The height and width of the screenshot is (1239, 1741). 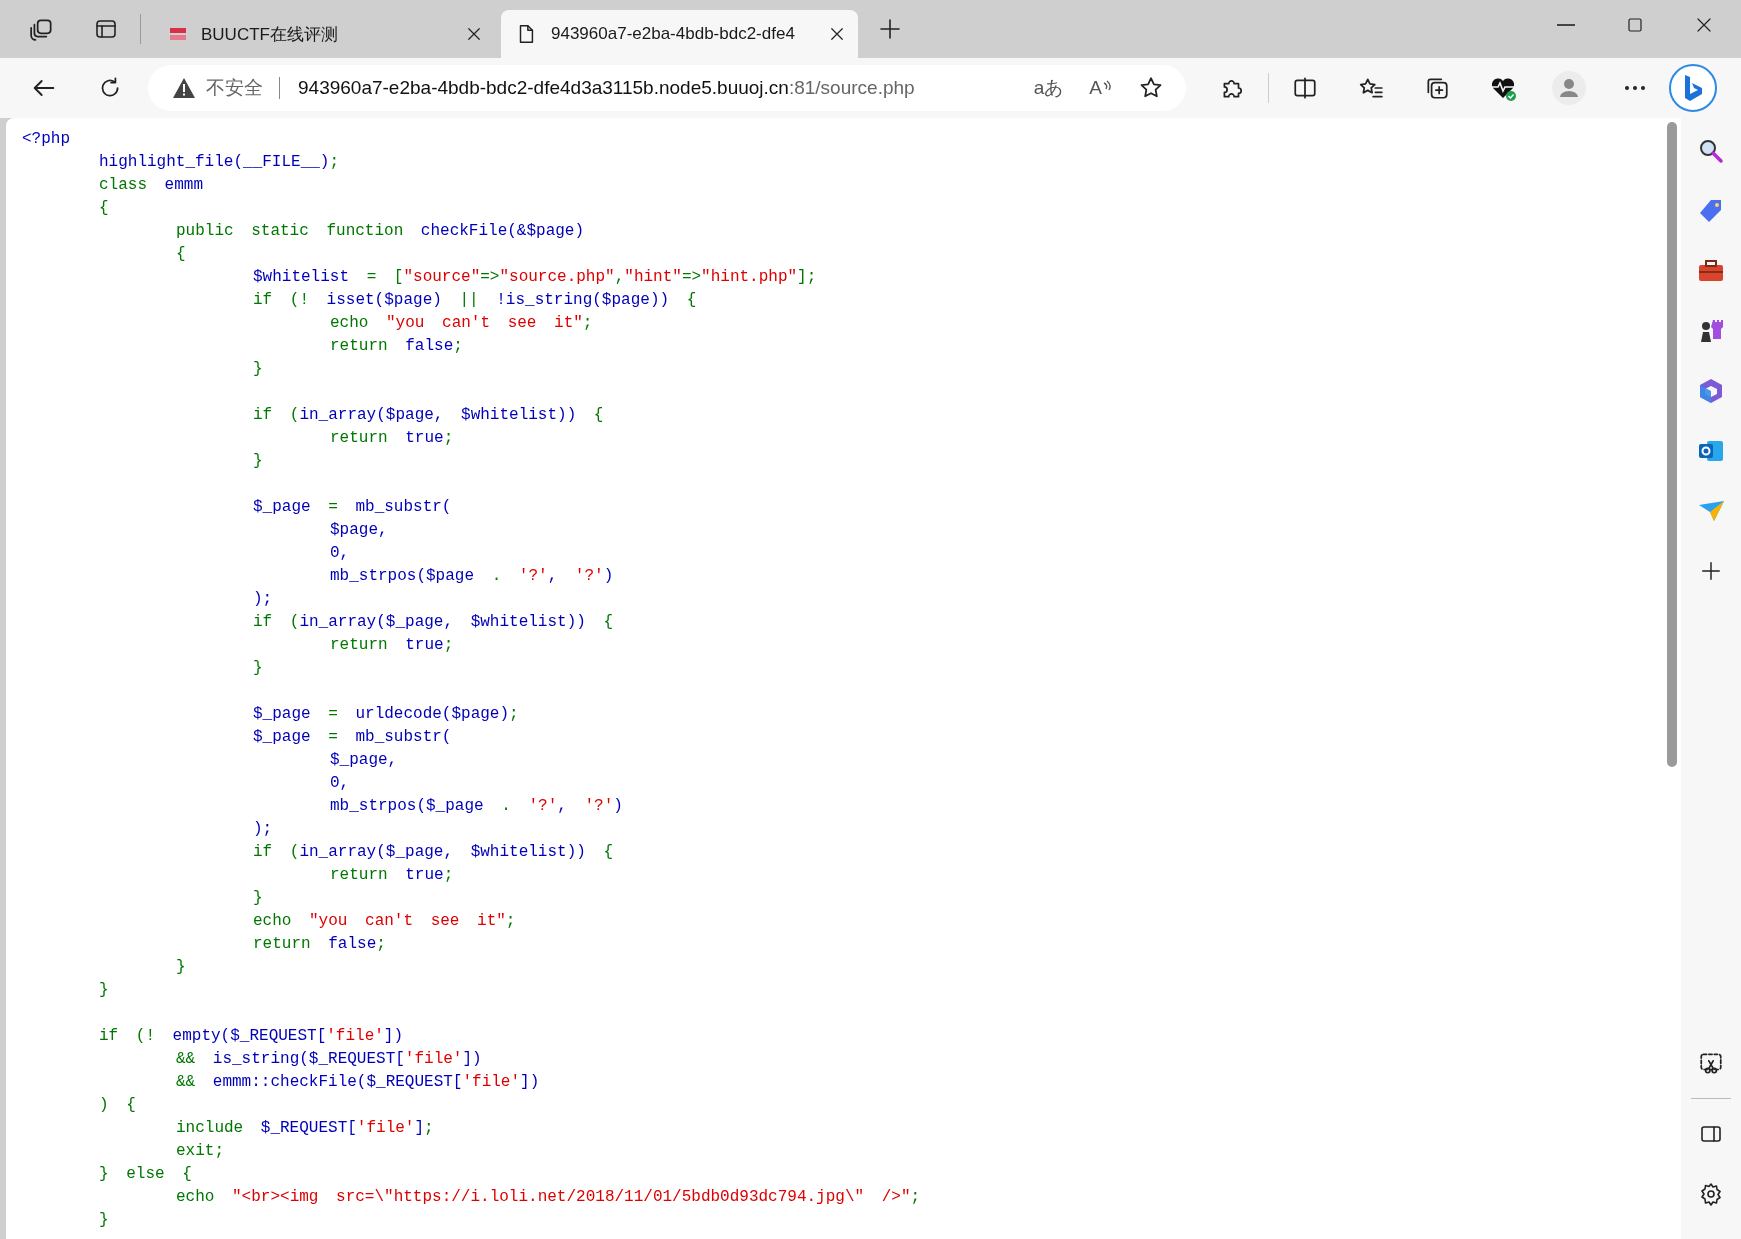 What do you see at coordinates (46, 139) in the screenshot?
I see `code-line: <?php` at bounding box center [46, 139].